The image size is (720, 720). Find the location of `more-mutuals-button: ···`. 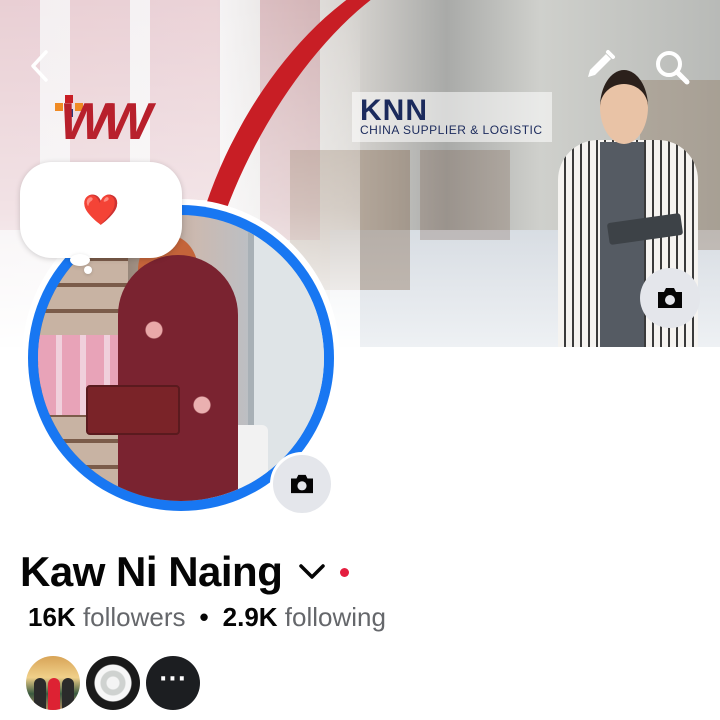

more-mutuals-button: ··· is located at coordinates (173, 683).